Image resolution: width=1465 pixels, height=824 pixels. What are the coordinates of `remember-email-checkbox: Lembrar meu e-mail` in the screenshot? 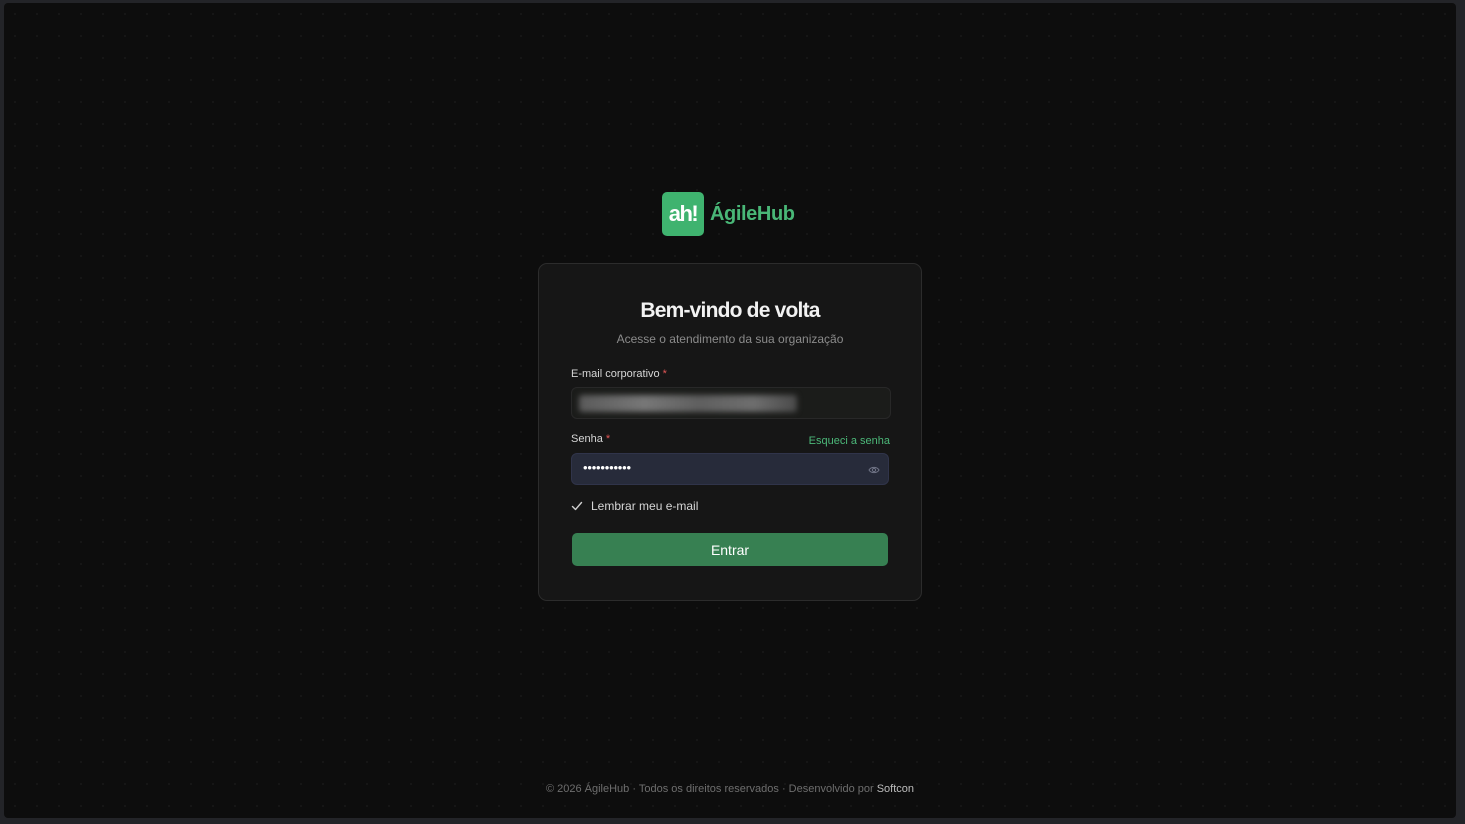 It's located at (634, 506).